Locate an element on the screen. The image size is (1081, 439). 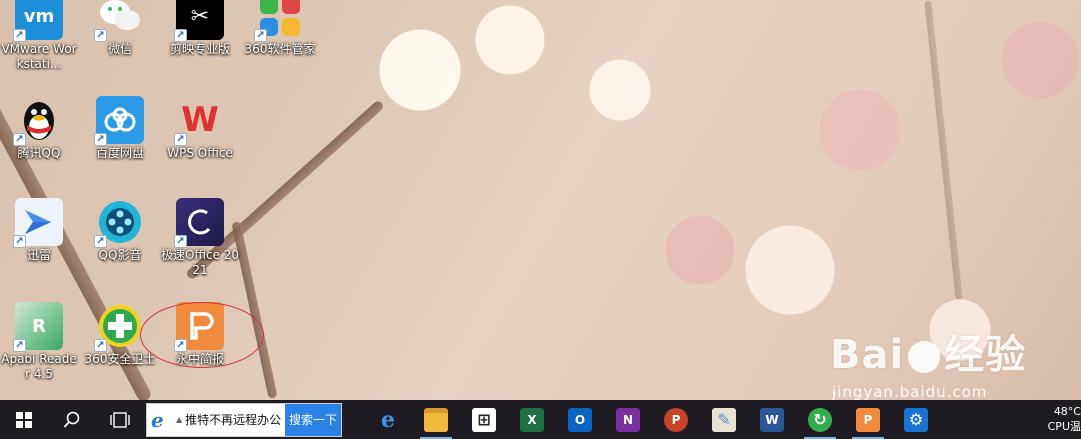
start-button is located at coordinates (24, 419).